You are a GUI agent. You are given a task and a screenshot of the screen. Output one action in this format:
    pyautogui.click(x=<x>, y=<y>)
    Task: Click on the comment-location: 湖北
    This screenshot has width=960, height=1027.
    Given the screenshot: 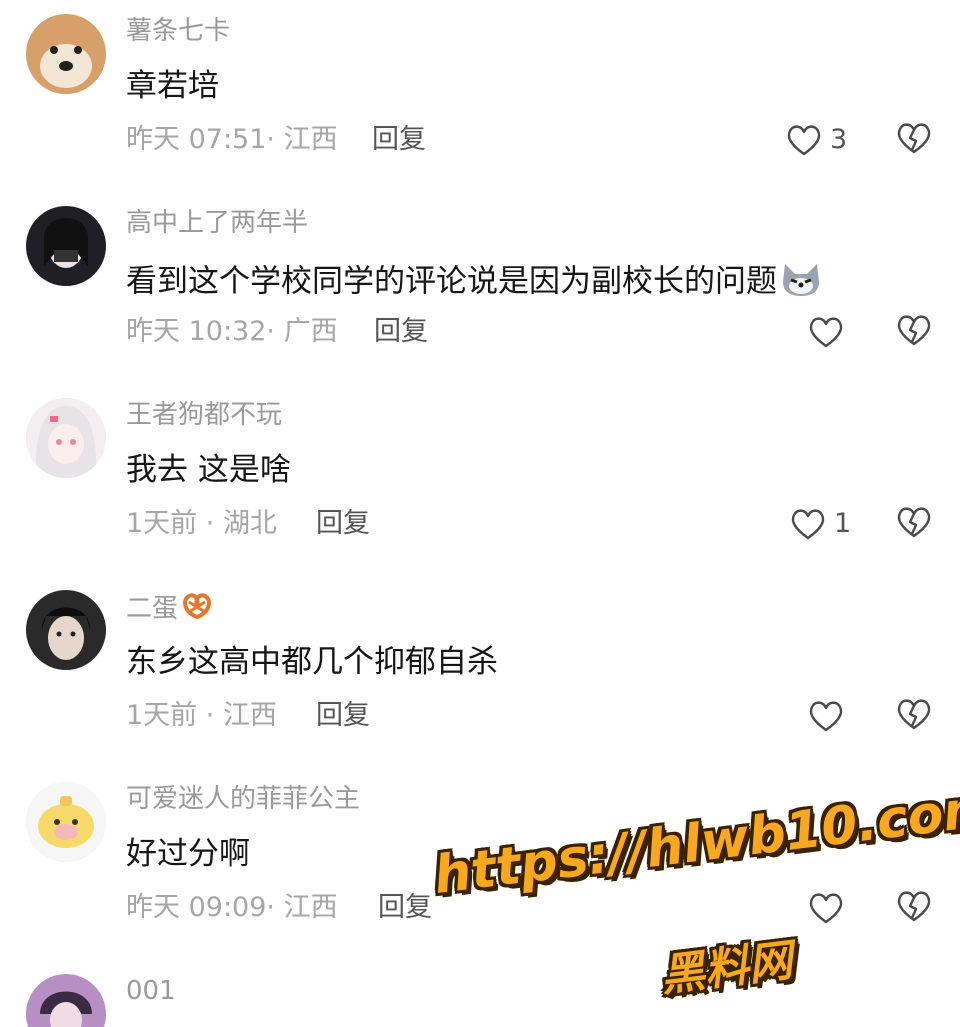 What is the action you would take?
    pyautogui.click(x=249, y=523)
    